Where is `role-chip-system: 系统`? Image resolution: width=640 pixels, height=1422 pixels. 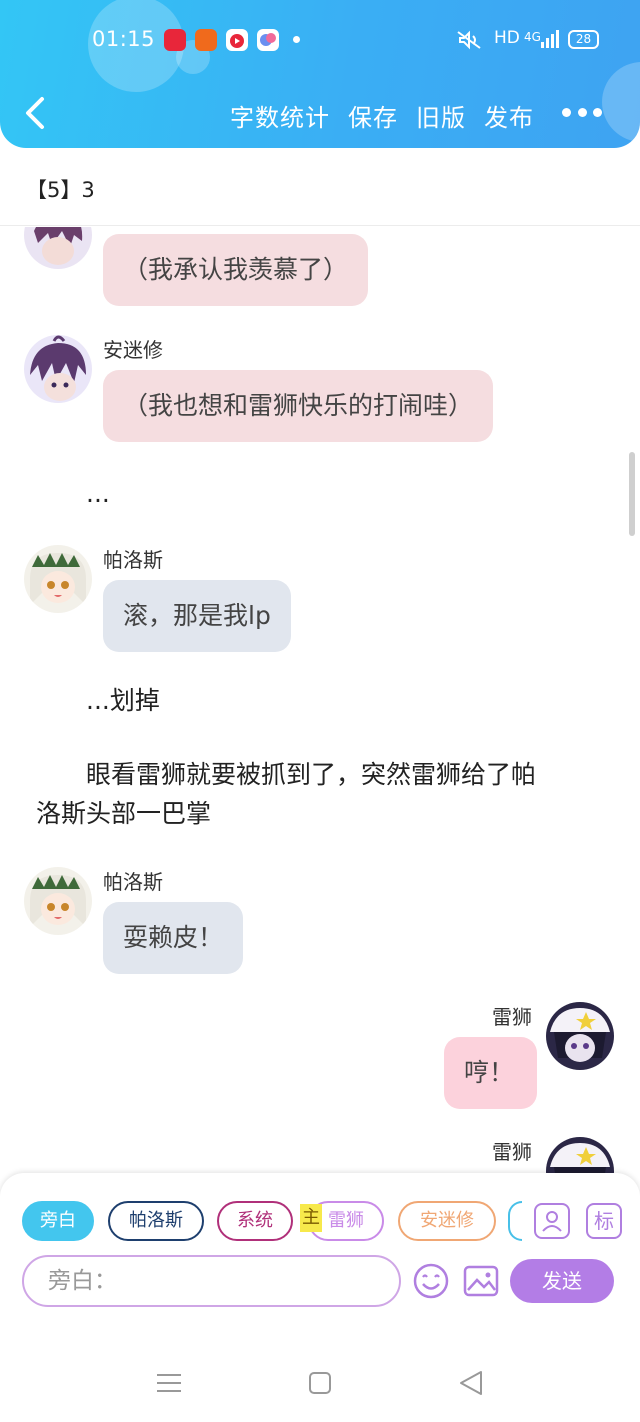 role-chip-system: 系统 is located at coordinates (255, 1221).